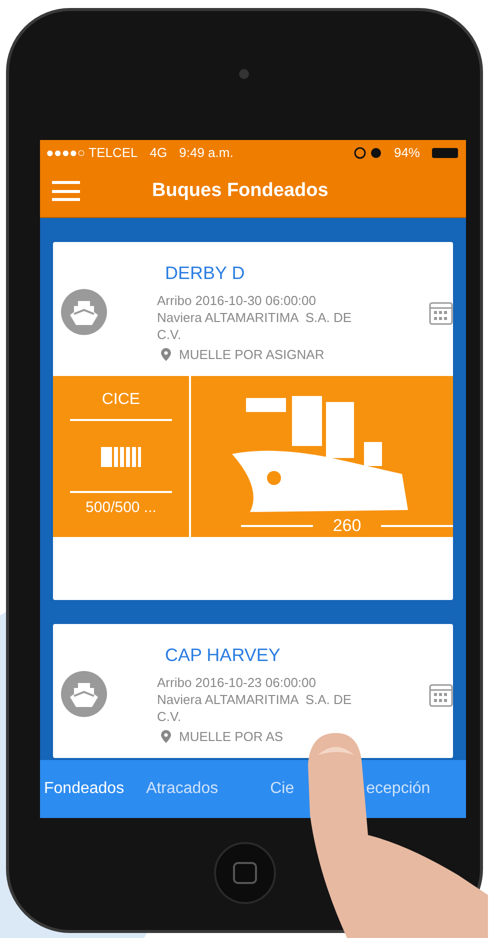 Image resolution: width=493 pixels, height=938 pixels. What do you see at coordinates (347, 526) in the screenshot?
I see `ship-length: 260` at bounding box center [347, 526].